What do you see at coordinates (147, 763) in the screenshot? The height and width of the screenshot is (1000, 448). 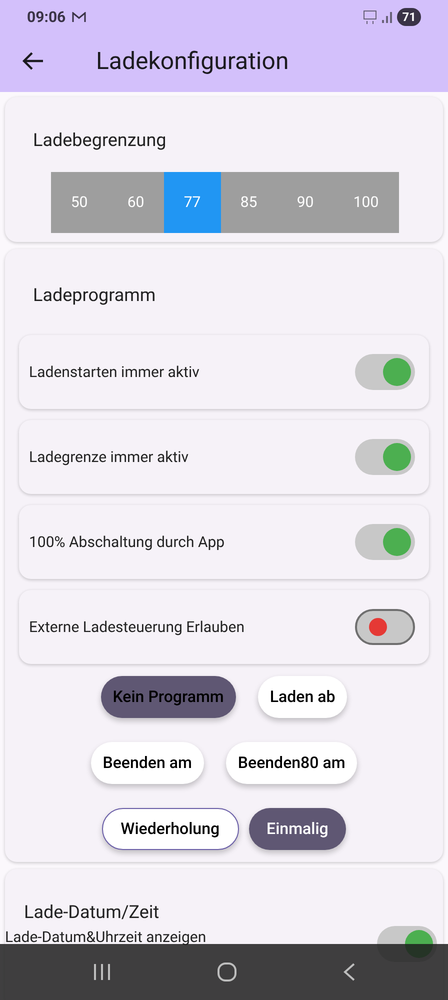 I see `program-chip: Beenden am` at bounding box center [147, 763].